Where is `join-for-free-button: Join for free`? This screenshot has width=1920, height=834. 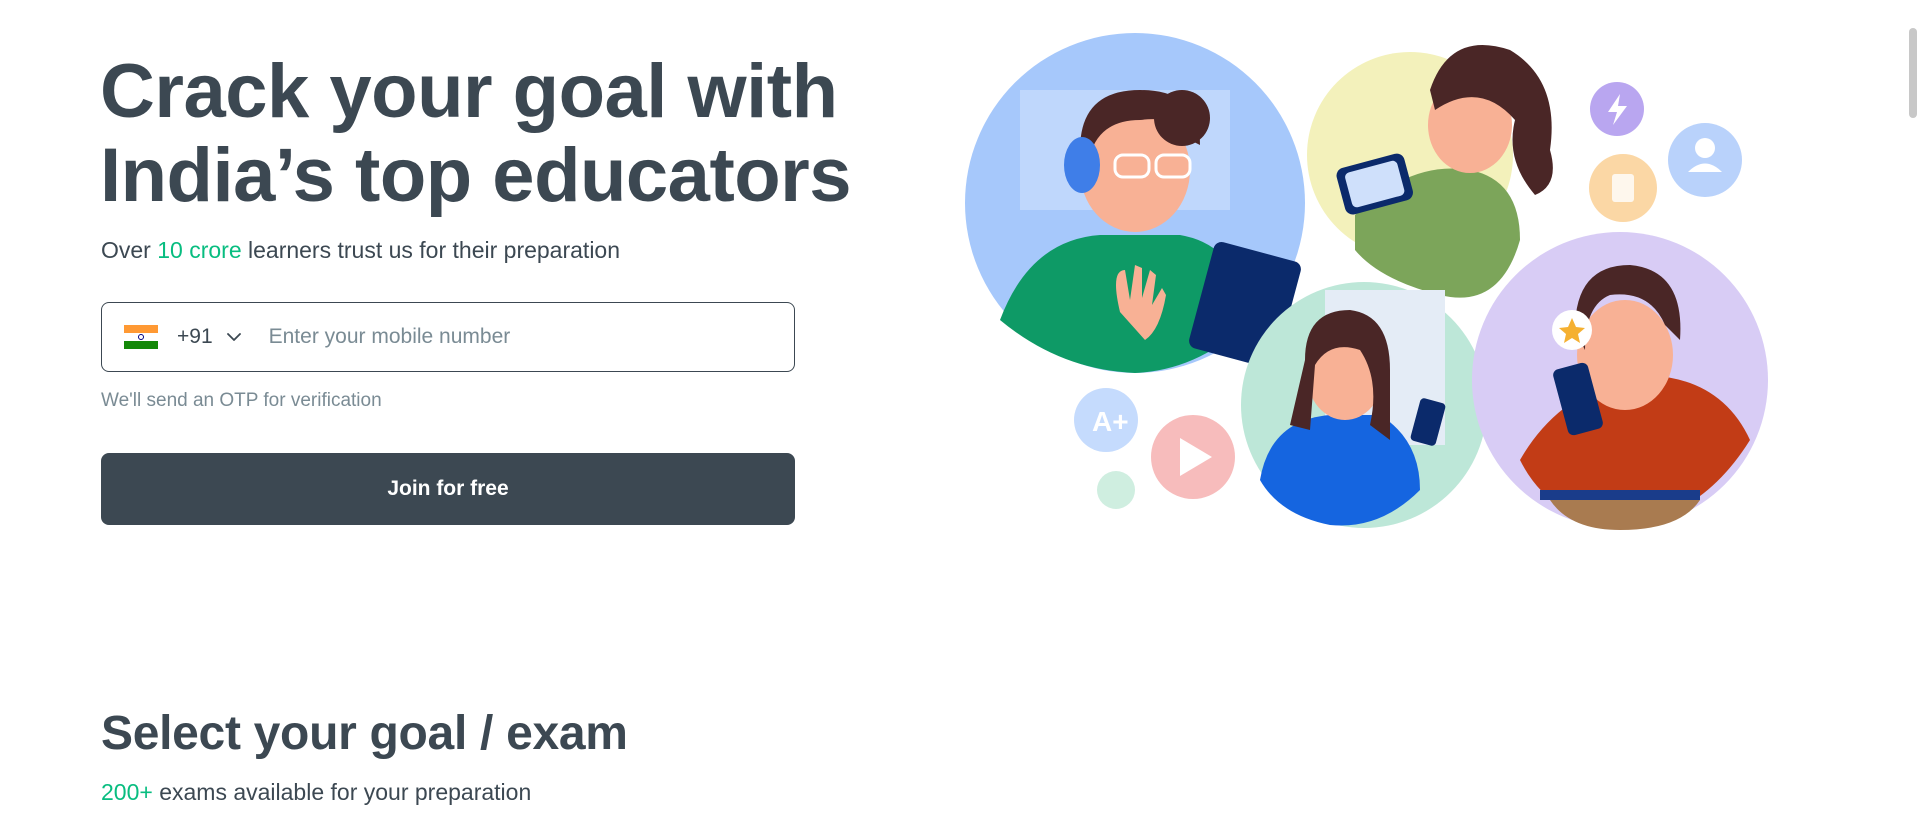 join-for-free-button: Join for free is located at coordinates (448, 489).